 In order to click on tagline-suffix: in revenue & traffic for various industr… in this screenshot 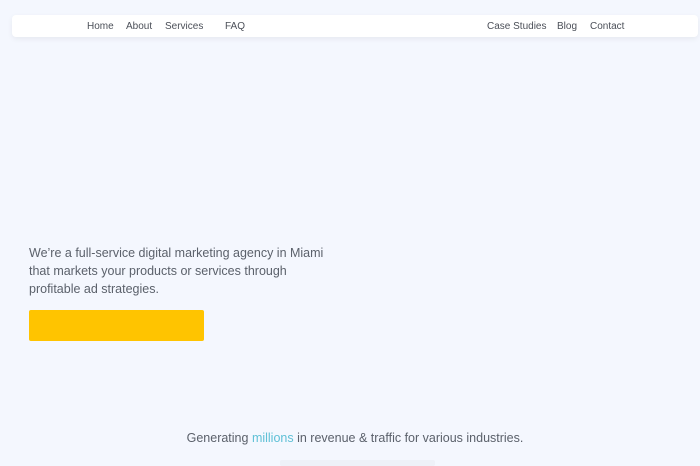, I will do `click(408, 438)`.